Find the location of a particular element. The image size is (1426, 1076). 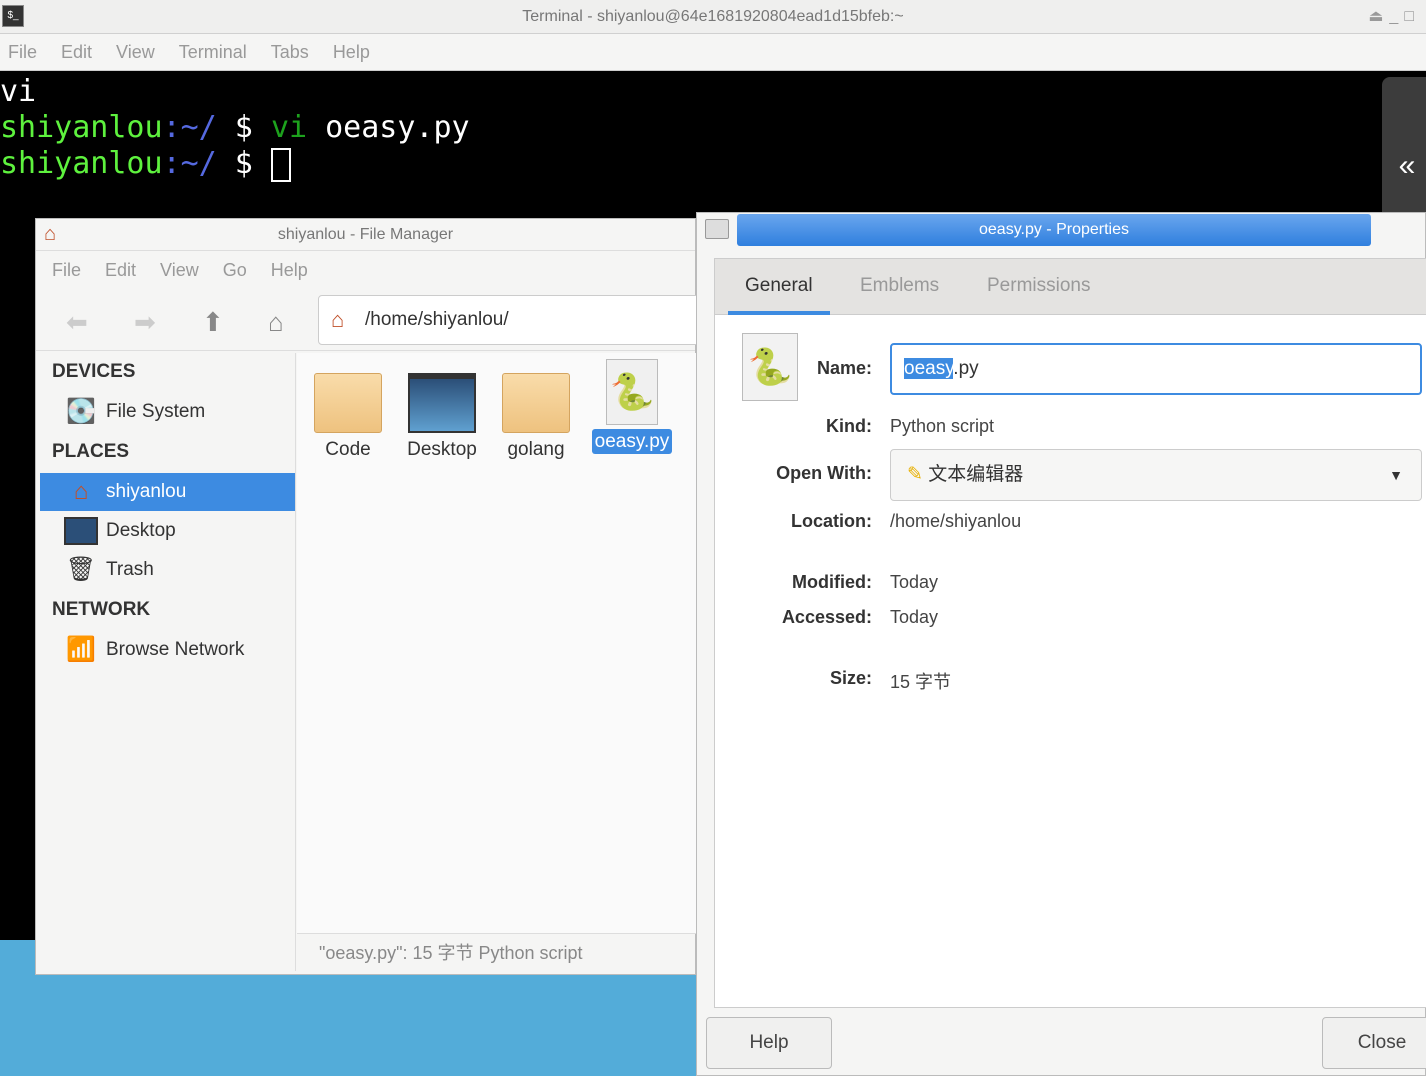

section-places: PLACES is located at coordinates (91, 451).